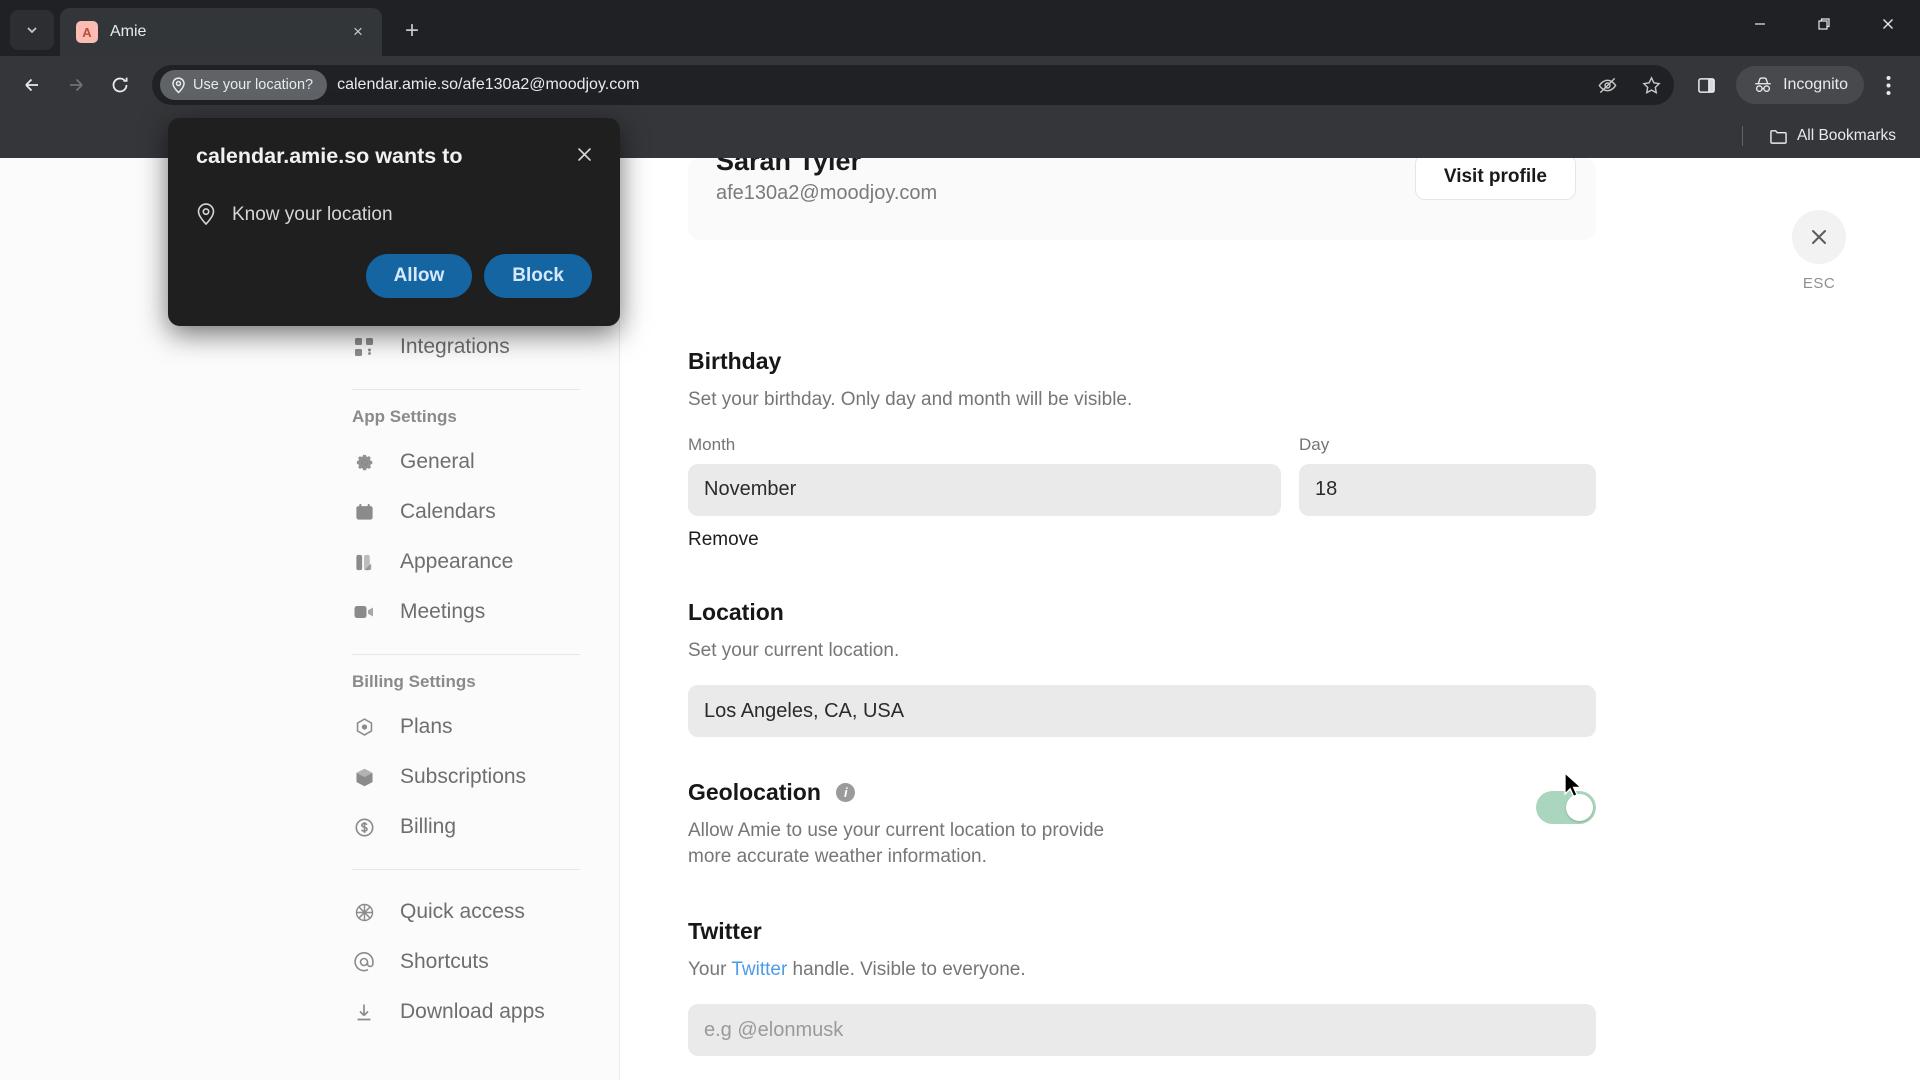 This screenshot has height=1080, width=1920. I want to click on sidebar-item-label: Plans, so click(426, 726).